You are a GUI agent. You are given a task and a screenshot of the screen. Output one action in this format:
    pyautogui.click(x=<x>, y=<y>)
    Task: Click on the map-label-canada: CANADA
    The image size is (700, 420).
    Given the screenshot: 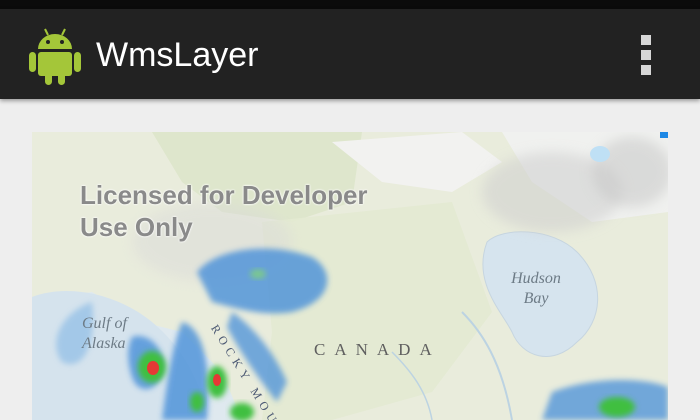 What is the action you would take?
    pyautogui.click(x=377, y=349)
    